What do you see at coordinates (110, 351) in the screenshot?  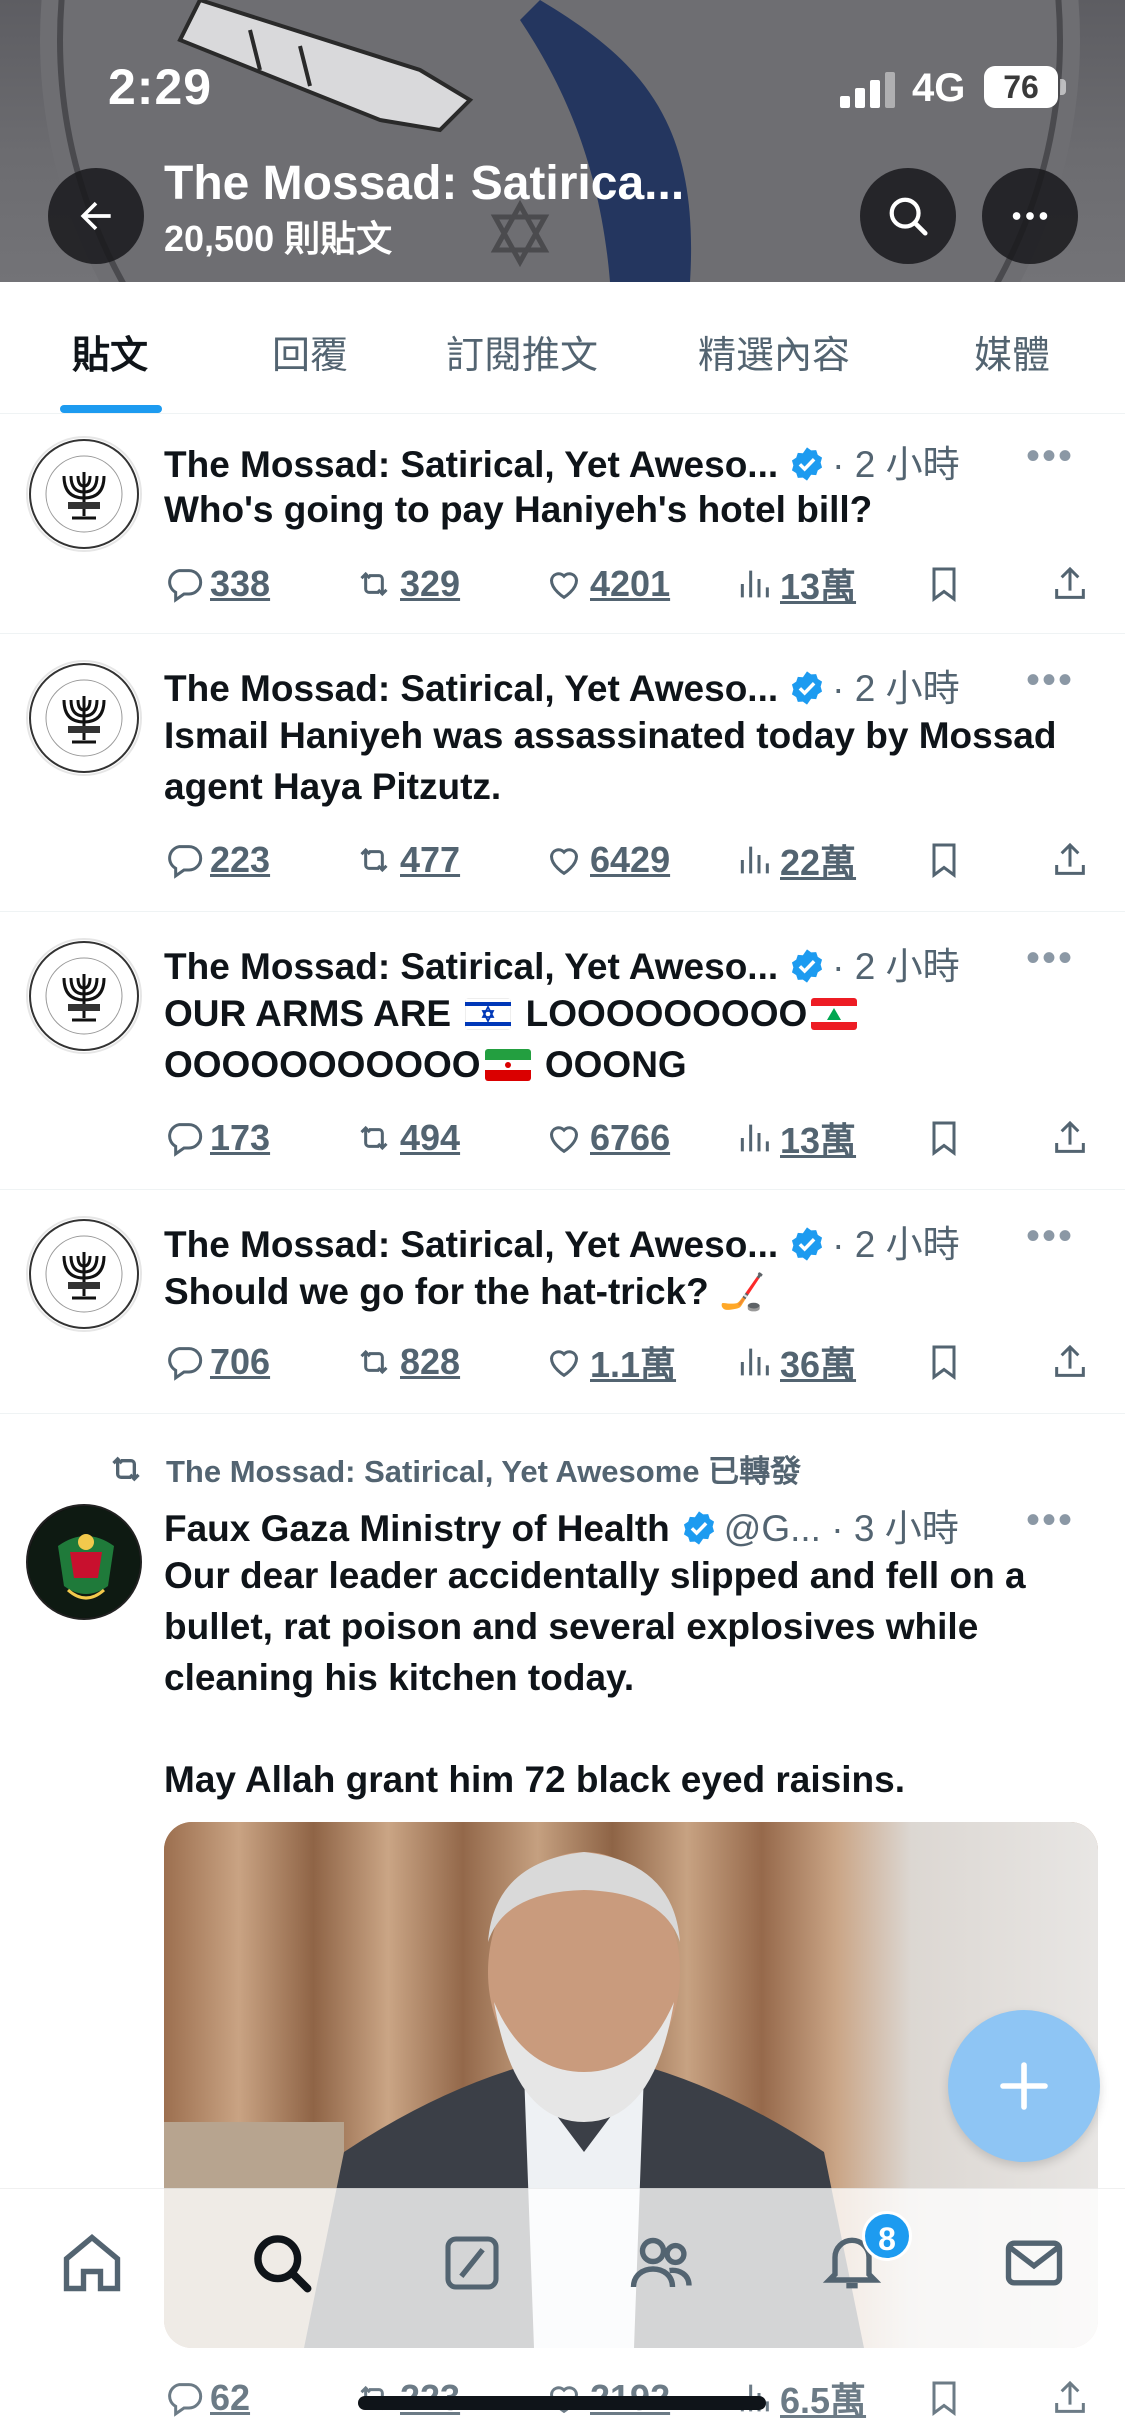 I see `tab-posts: 貼文` at bounding box center [110, 351].